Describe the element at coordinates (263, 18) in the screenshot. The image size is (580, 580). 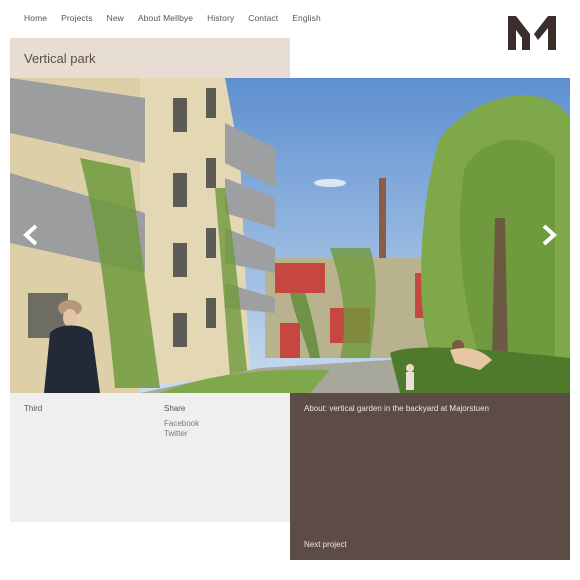
I see `nav-contact: Contact` at that location.